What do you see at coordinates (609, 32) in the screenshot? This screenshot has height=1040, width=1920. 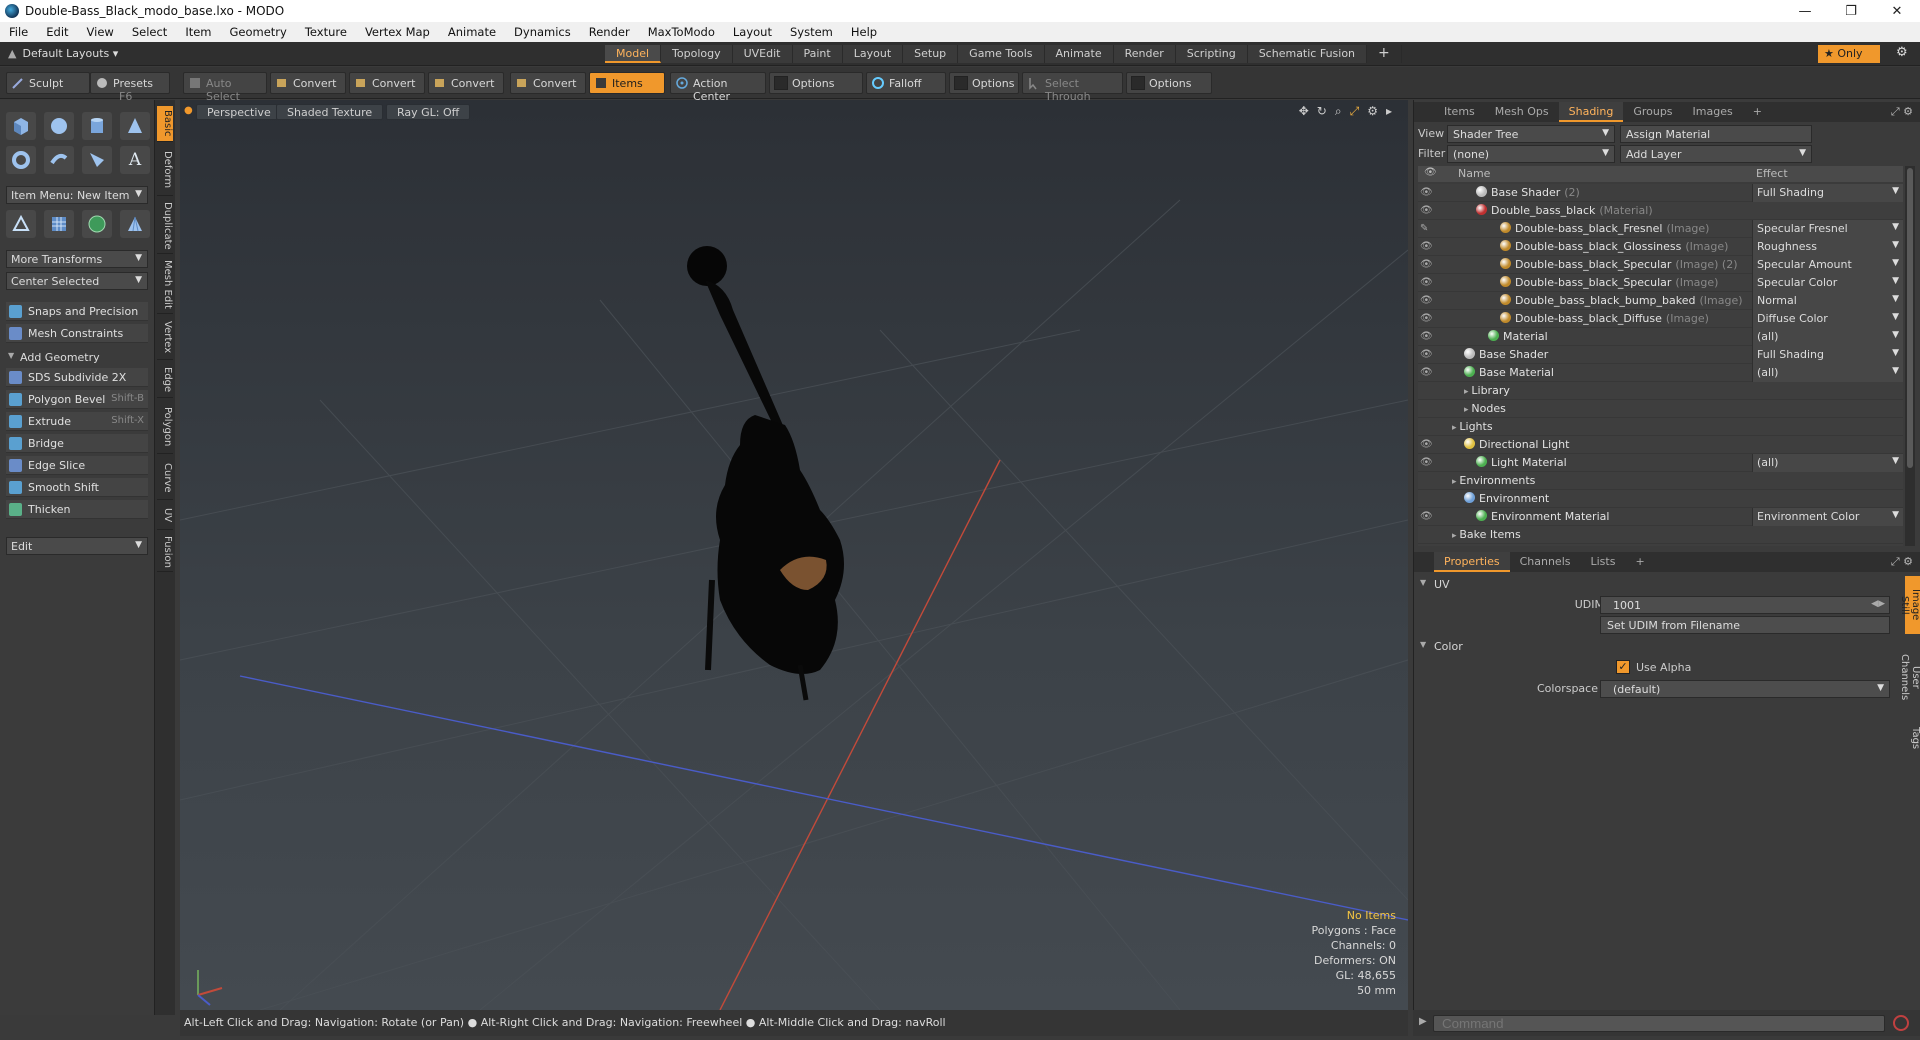 I see `menu-render: Render` at bounding box center [609, 32].